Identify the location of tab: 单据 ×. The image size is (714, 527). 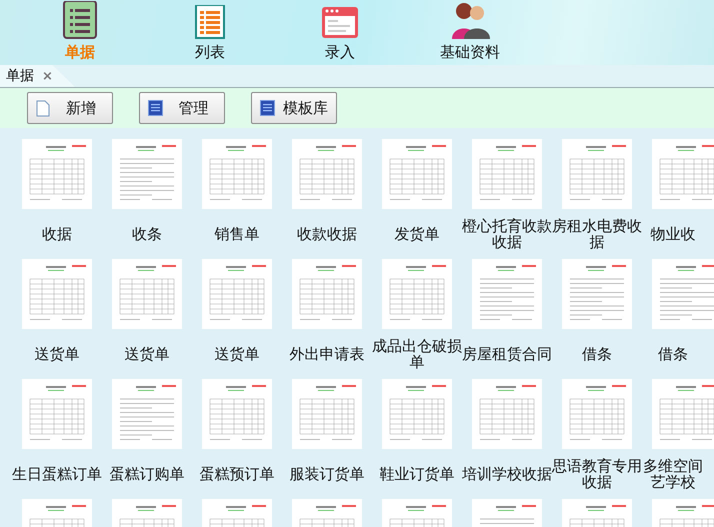
(37, 76).